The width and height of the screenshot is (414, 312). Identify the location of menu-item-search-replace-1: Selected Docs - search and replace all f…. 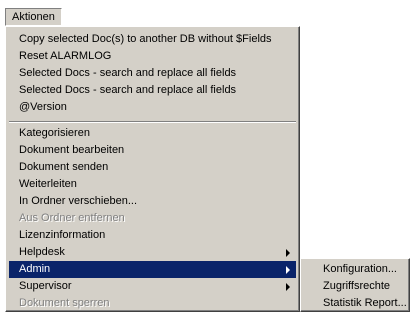
(152, 73).